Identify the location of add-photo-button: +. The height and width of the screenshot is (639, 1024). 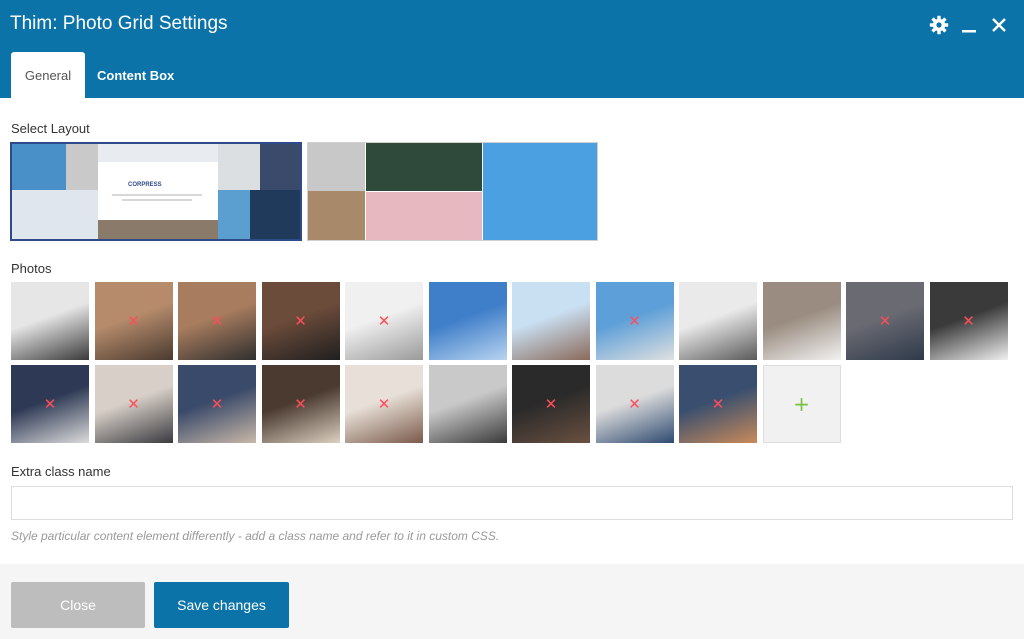
(801, 404).